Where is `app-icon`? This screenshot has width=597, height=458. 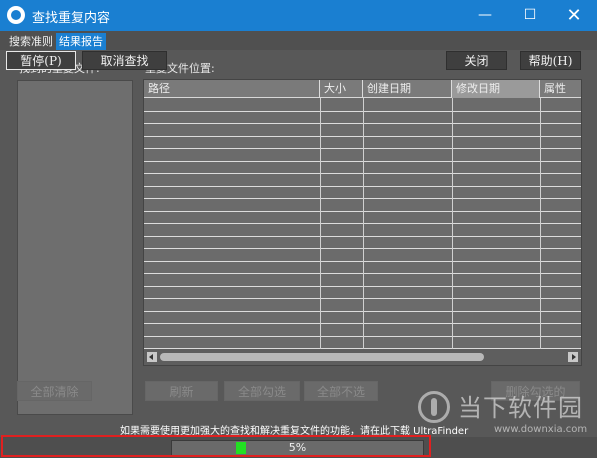
app-icon is located at coordinates (16, 15).